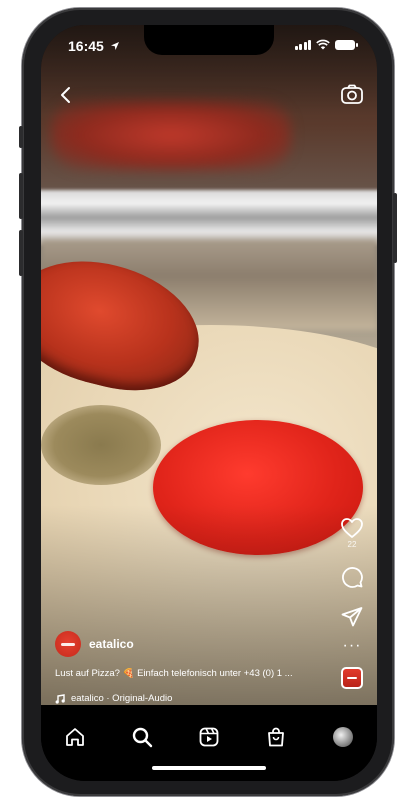 The width and height of the screenshot is (399, 800). I want to click on search-icon, so click(142, 737).